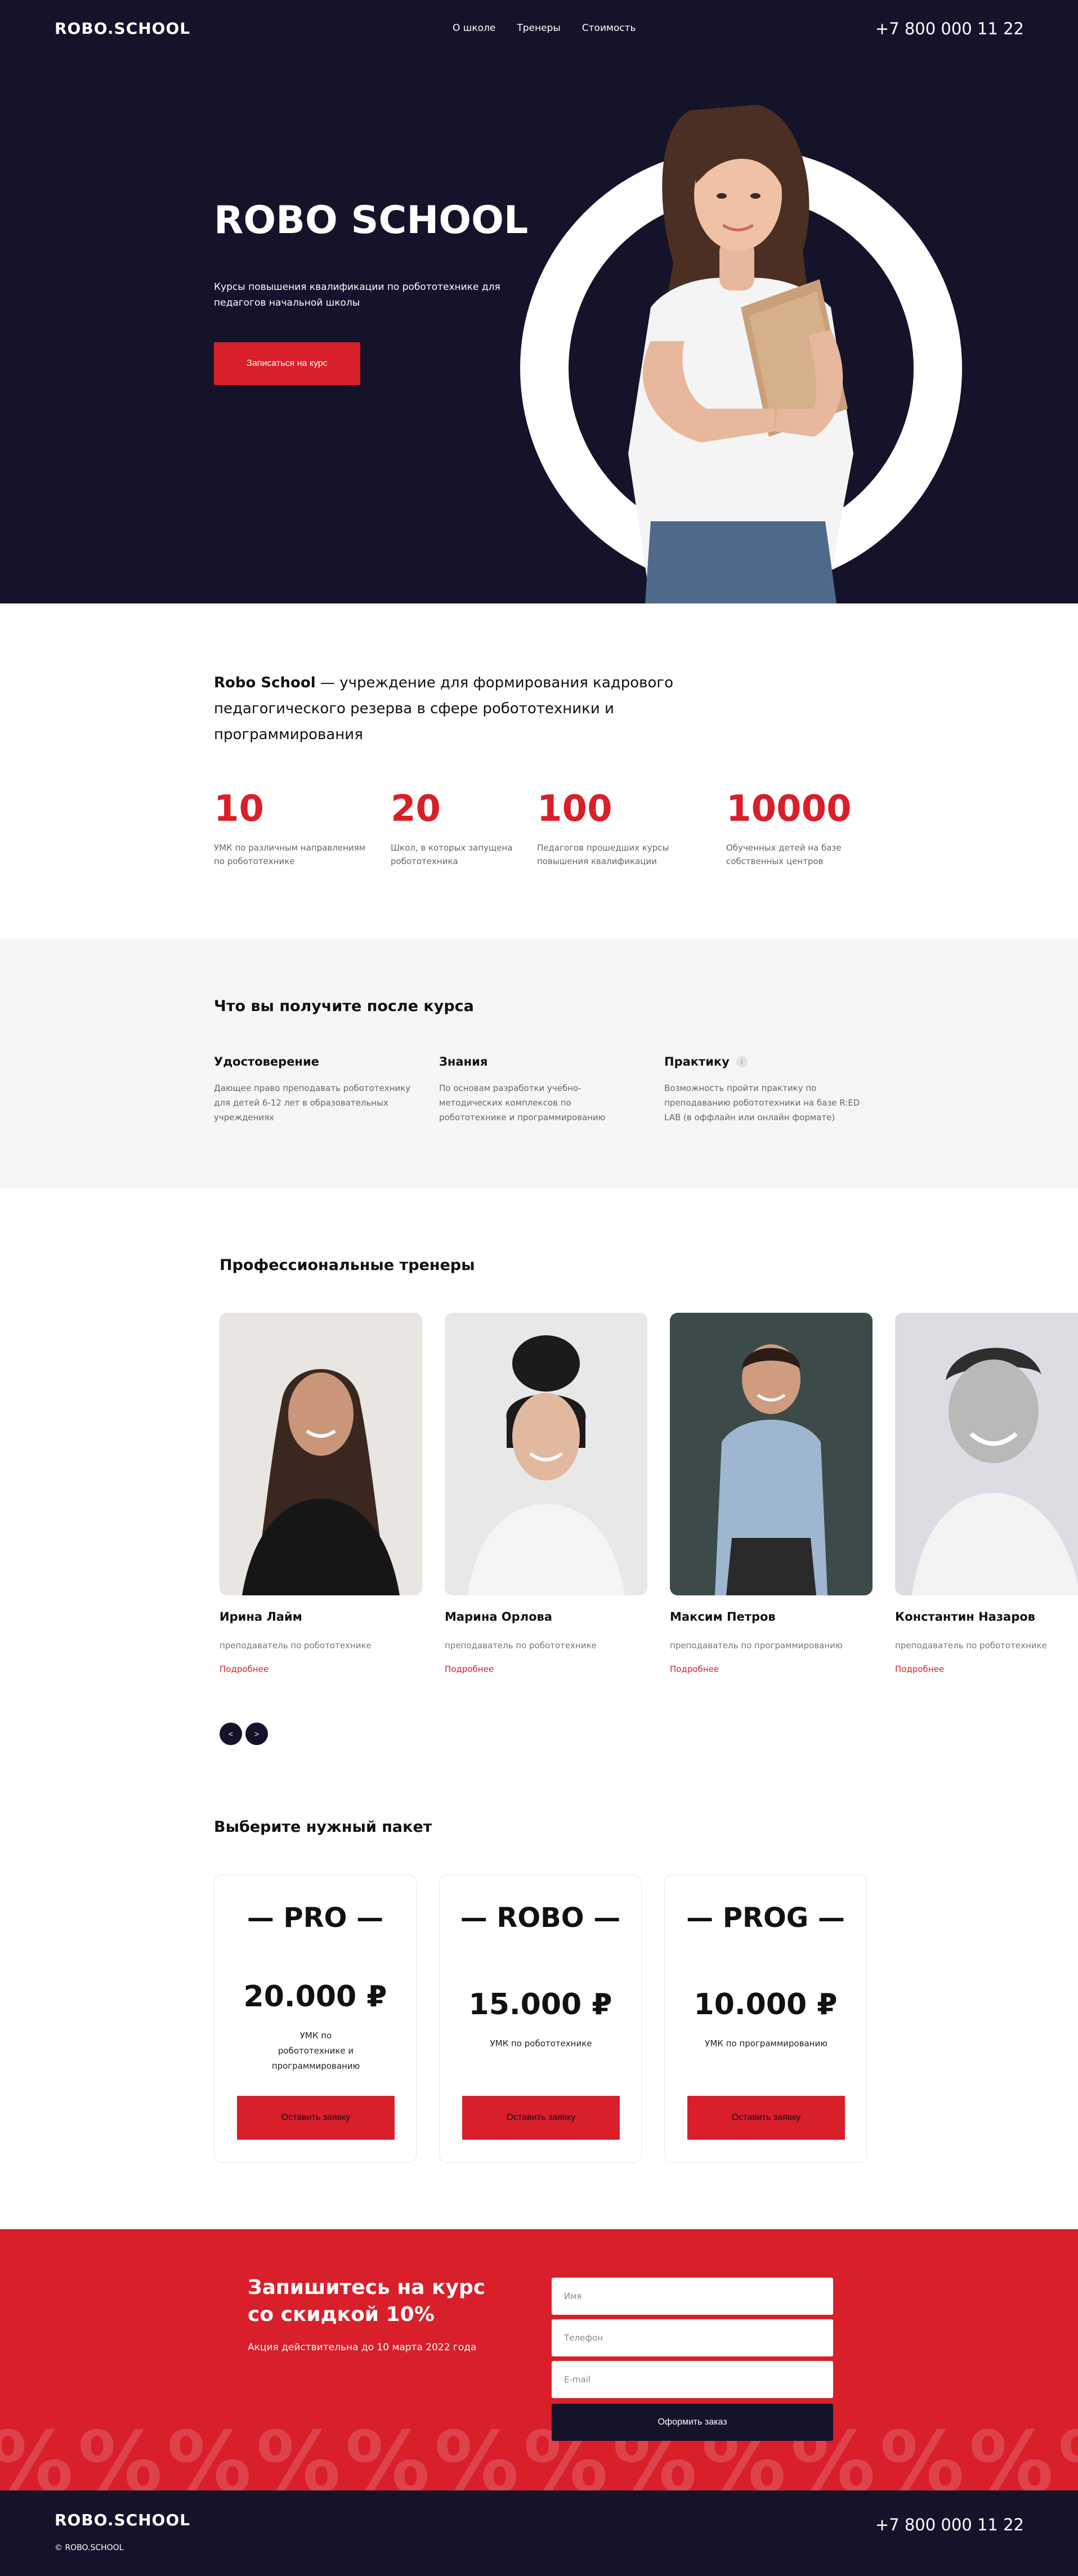 Image resolution: width=1078 pixels, height=2576 pixels. Describe the element at coordinates (315, 2051) in the screenshot. I see `plan-description: УМК по робототехнике и программированию` at that location.